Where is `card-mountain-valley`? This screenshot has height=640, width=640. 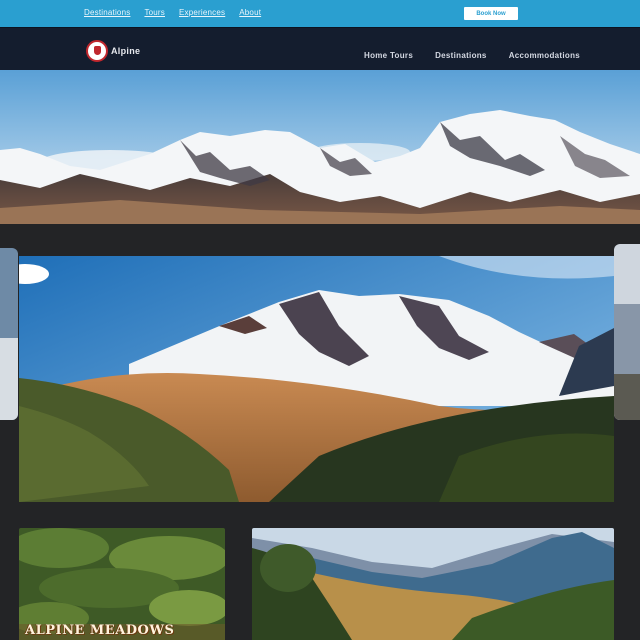
card-mountain-valley is located at coordinates (433, 584).